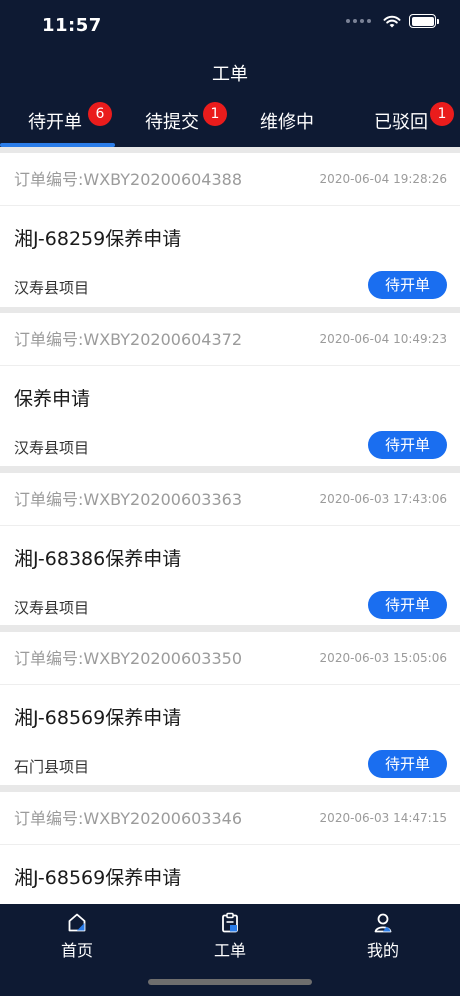 This screenshot has width=460, height=996. What do you see at coordinates (230, 936) in the screenshot?
I see `nav-workorder: 工单` at bounding box center [230, 936].